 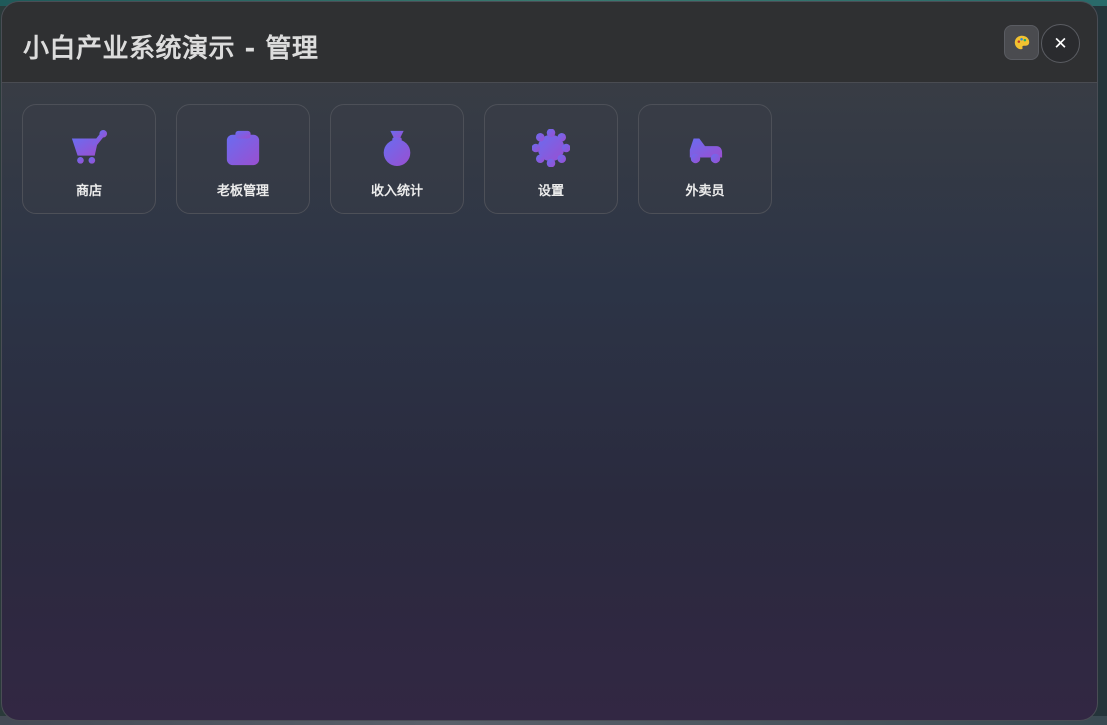 What do you see at coordinates (549, 42) in the screenshot?
I see `title-bar: 小白产业系统演示 - 管理 ✕` at bounding box center [549, 42].